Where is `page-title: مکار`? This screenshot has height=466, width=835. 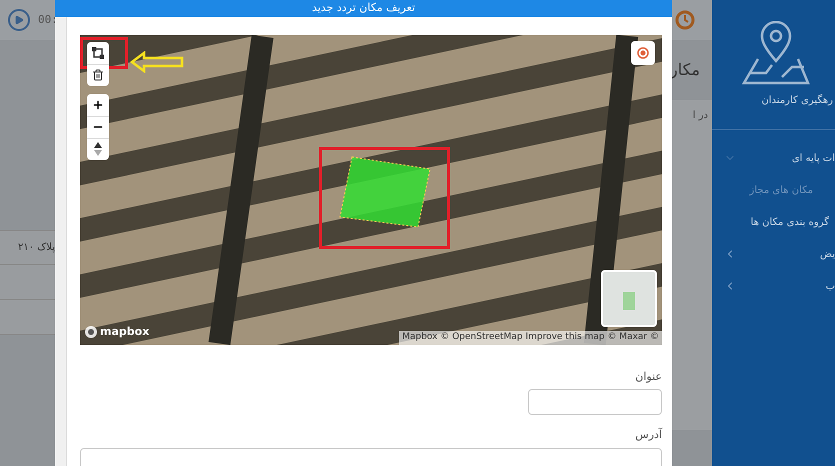
page-title: مکار is located at coordinates (685, 70).